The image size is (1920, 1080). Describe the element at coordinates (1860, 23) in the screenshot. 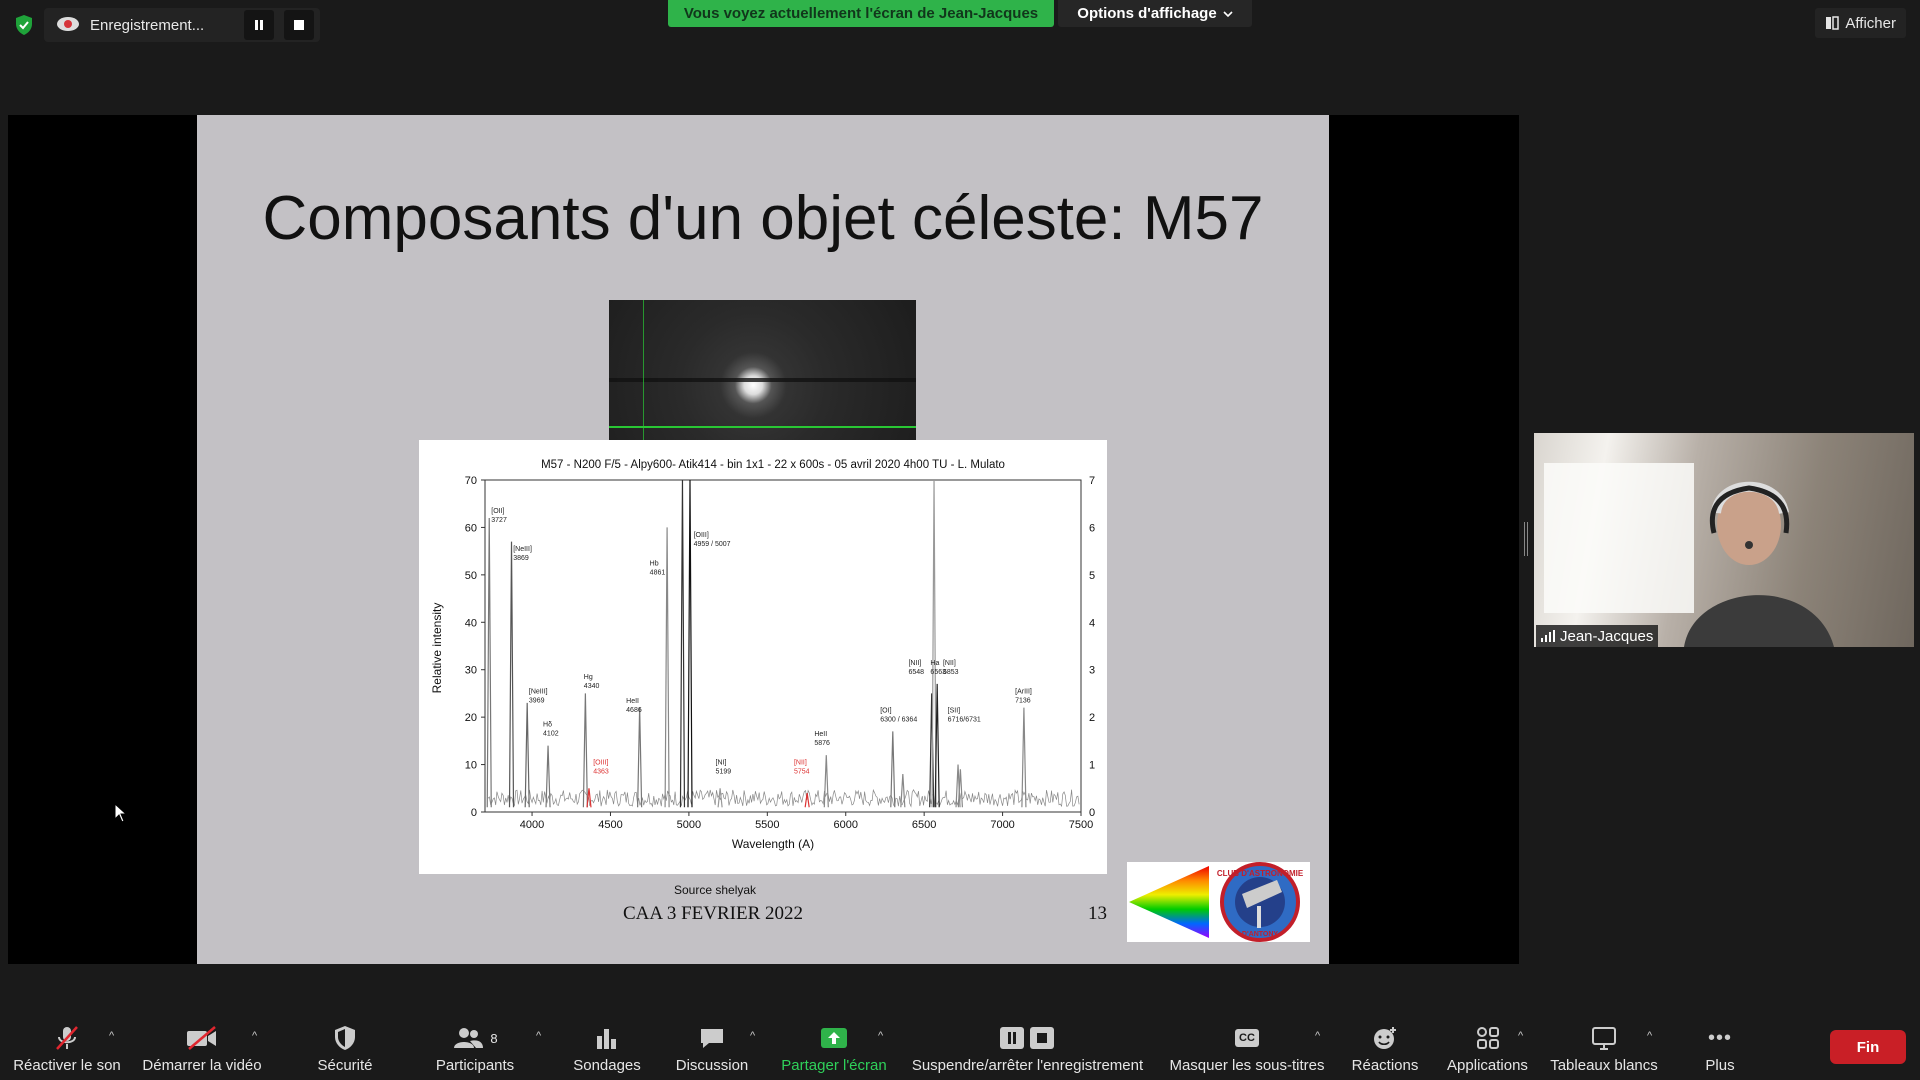

I see `show-button: Afficher` at that location.